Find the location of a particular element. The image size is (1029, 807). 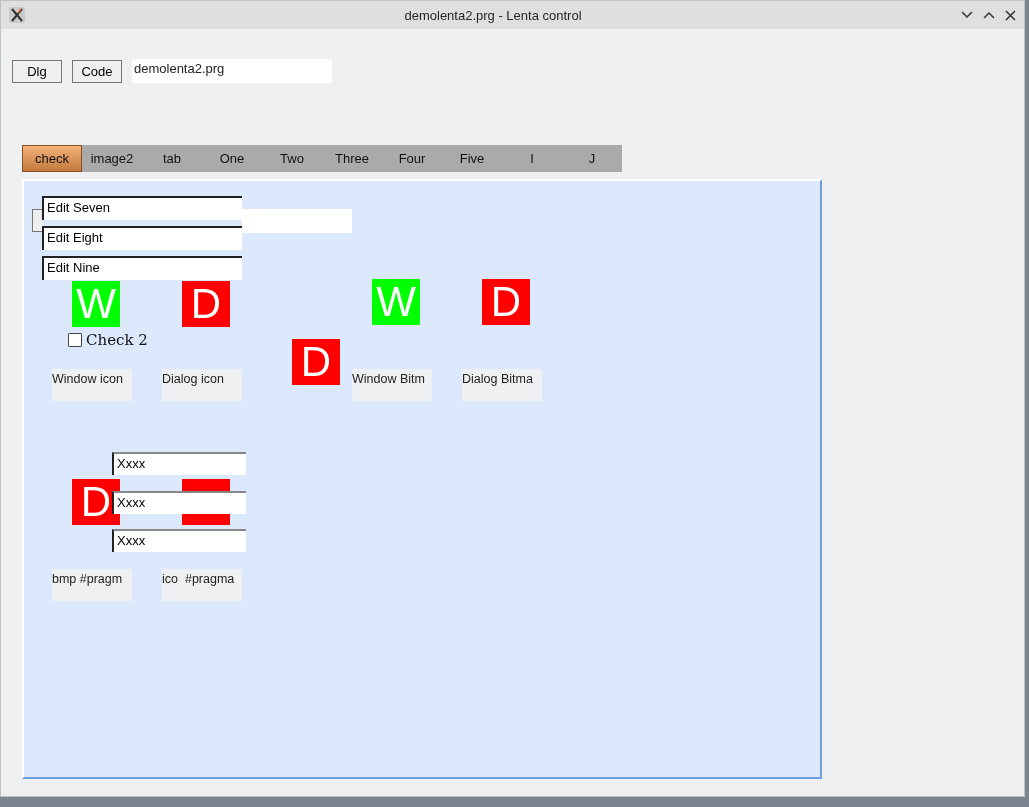

tab: Four is located at coordinates (412, 158).